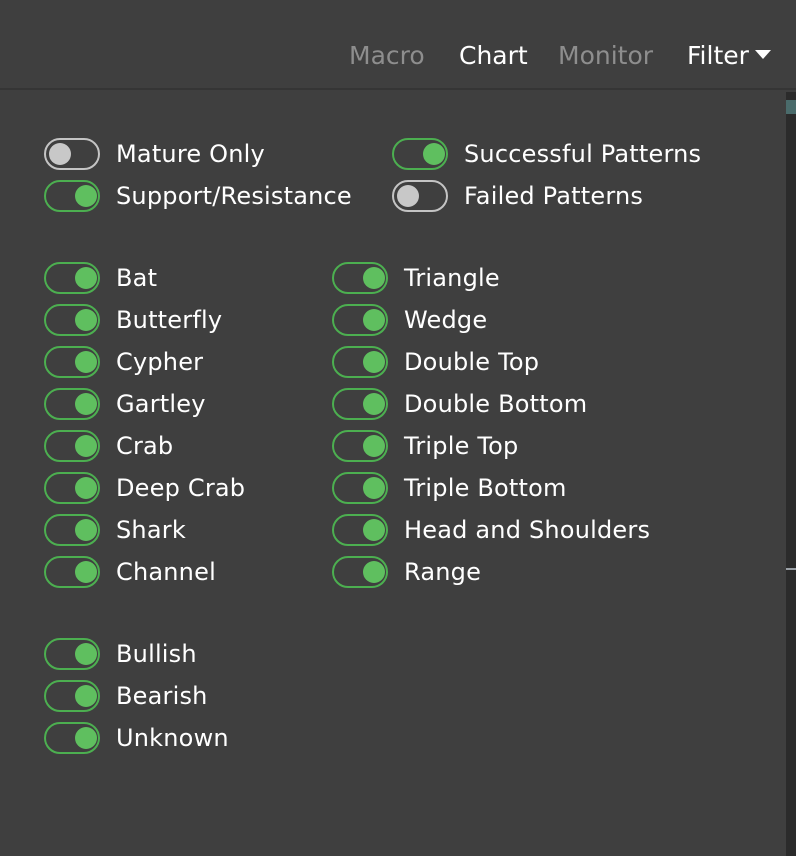 The image size is (796, 856). I want to click on toggle-support-resistance: Support/Resistance, so click(198, 196).